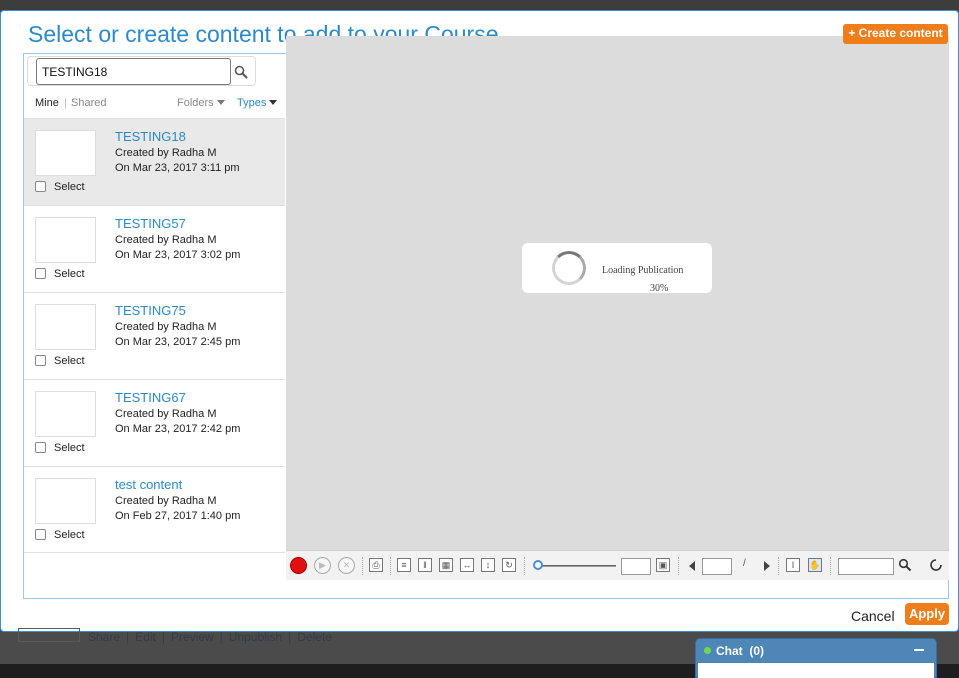 This screenshot has height=678, width=959. I want to click on zoom-slider, so click(576, 566).